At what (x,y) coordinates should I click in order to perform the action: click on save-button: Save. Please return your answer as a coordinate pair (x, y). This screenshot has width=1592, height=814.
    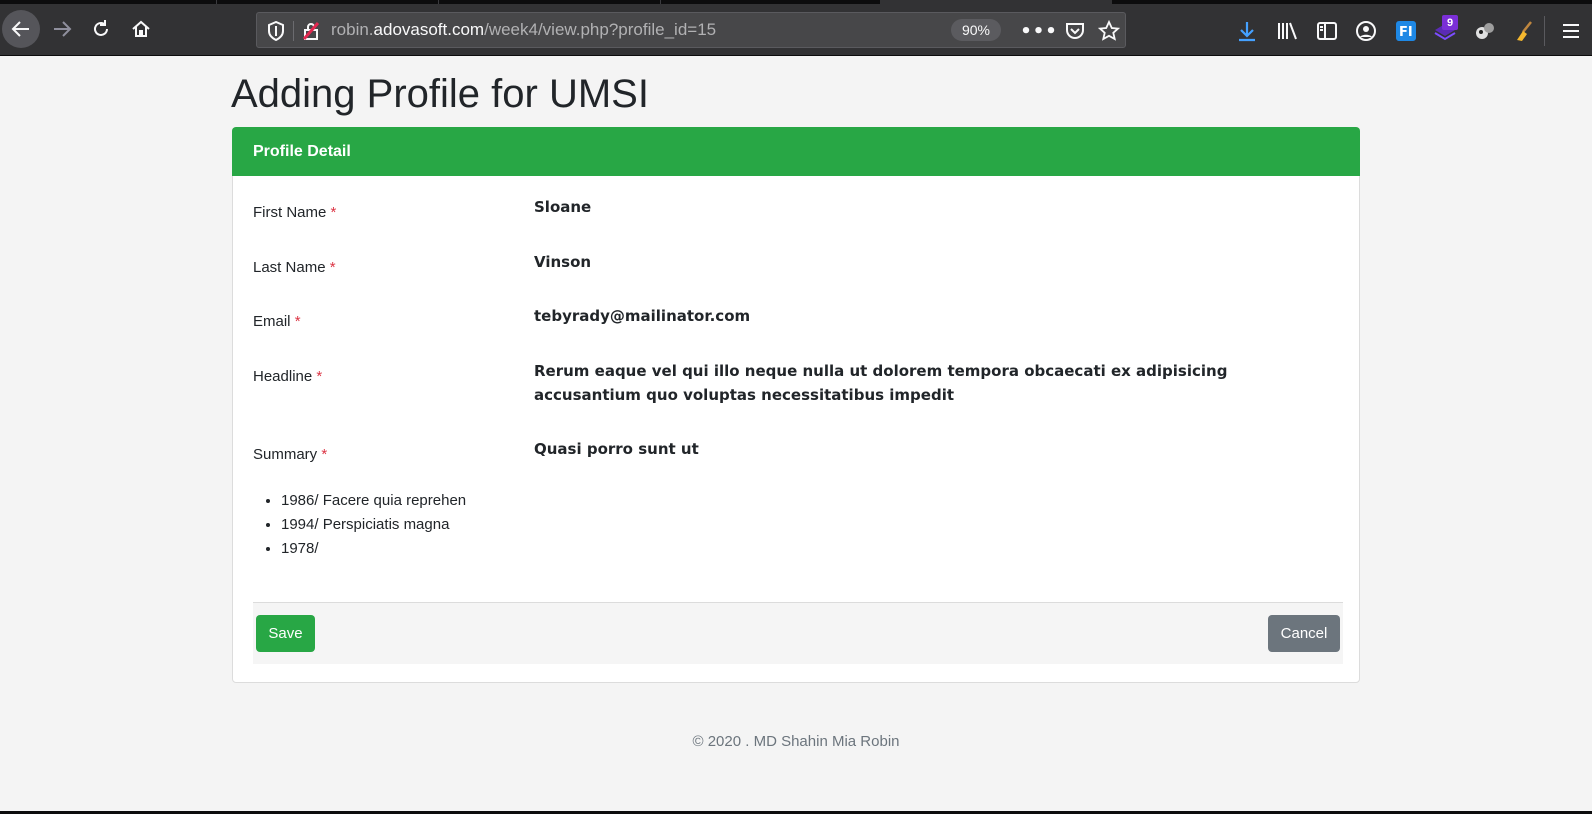
    Looking at the image, I should click on (285, 633).